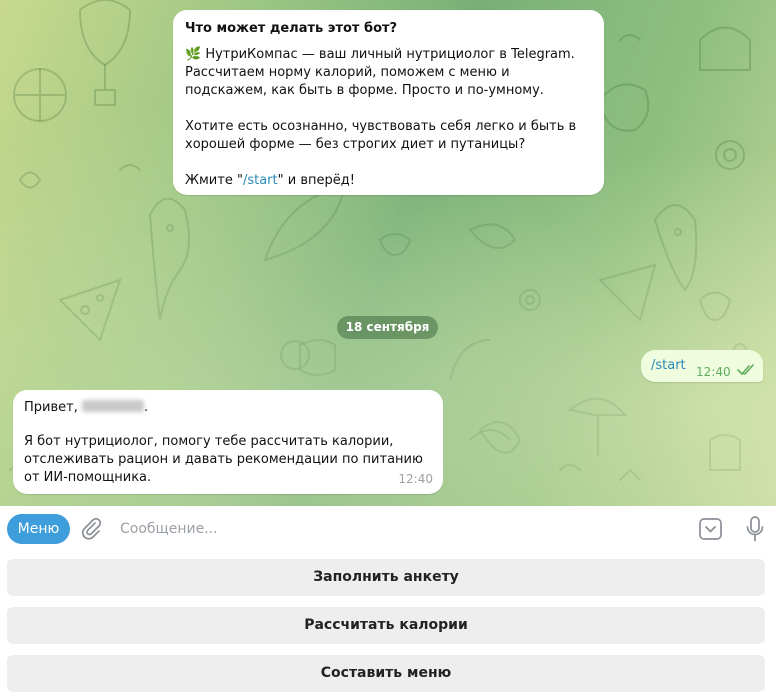 The image size is (776, 697). What do you see at coordinates (92, 529) in the screenshot?
I see `paperclip-icon` at bounding box center [92, 529].